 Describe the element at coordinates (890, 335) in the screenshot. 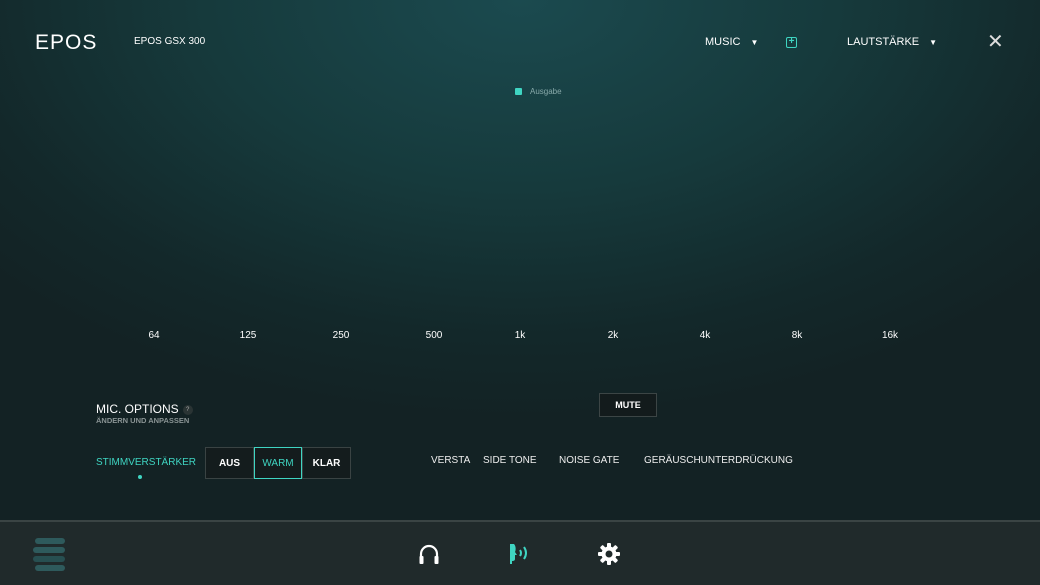

I see `freq-label: 16k` at that location.